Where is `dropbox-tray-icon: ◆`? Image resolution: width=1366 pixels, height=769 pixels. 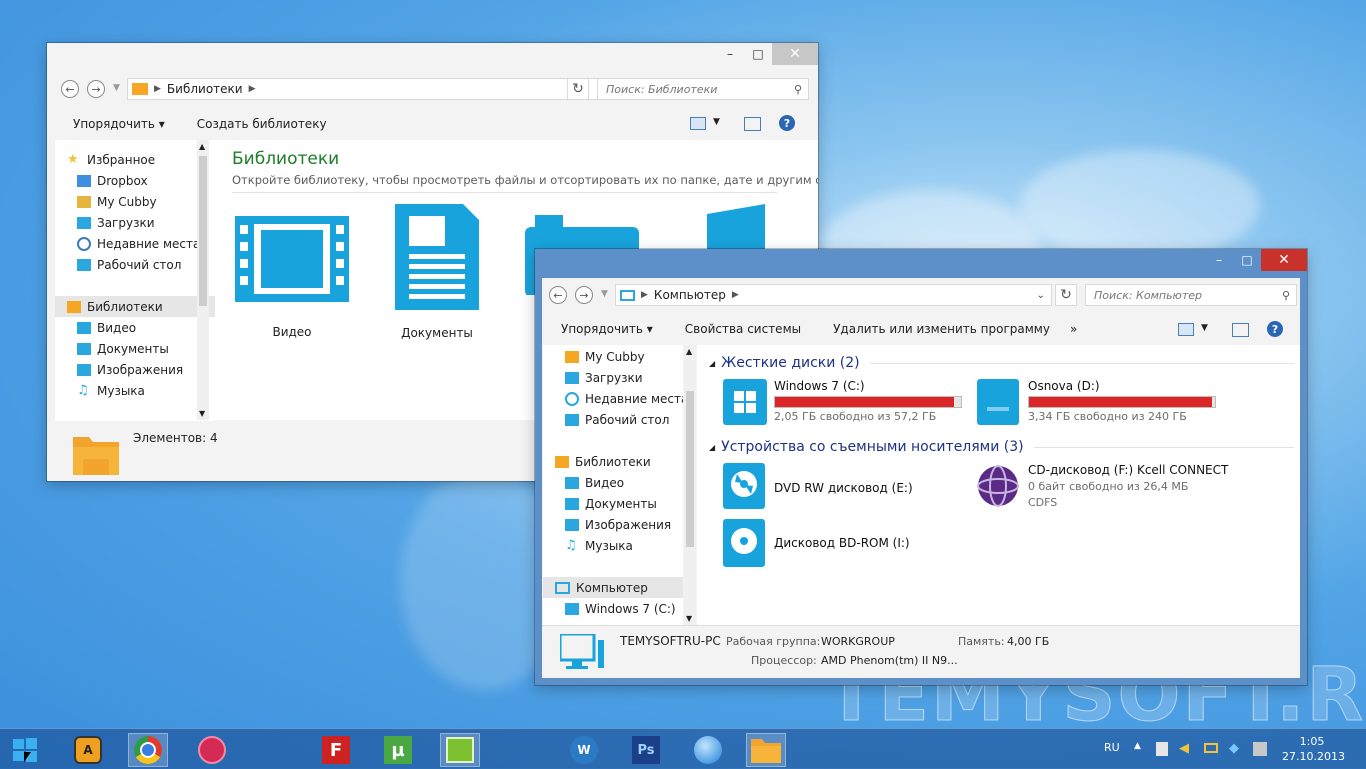 dropbox-tray-icon: ◆ is located at coordinates (1234, 748).